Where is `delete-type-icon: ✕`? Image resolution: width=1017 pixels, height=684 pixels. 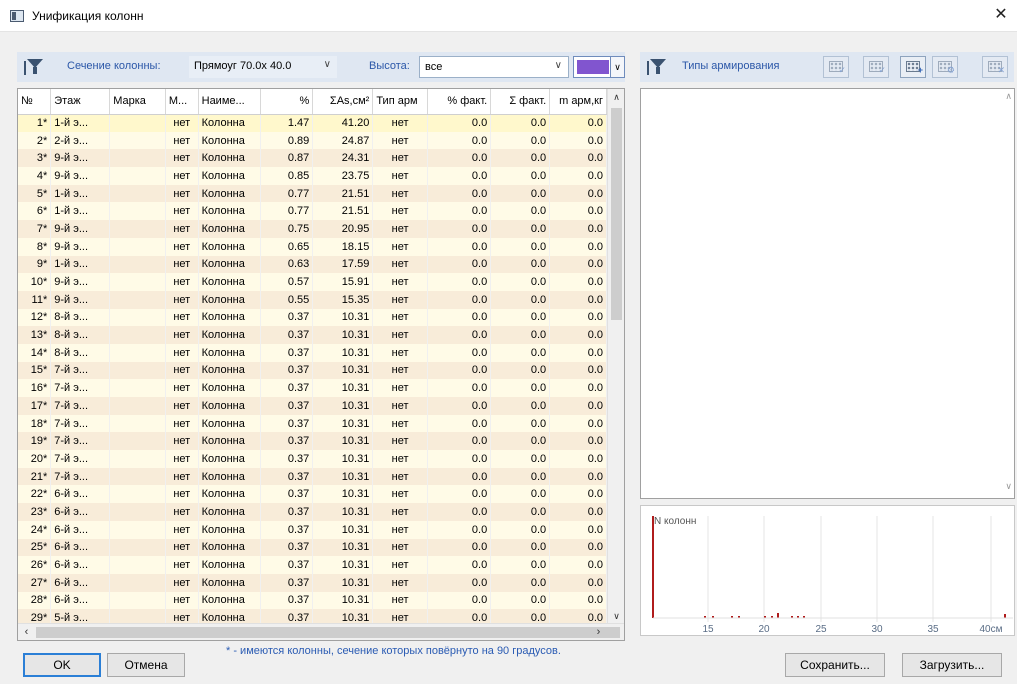
delete-type-icon: ✕ is located at coordinates (995, 67).